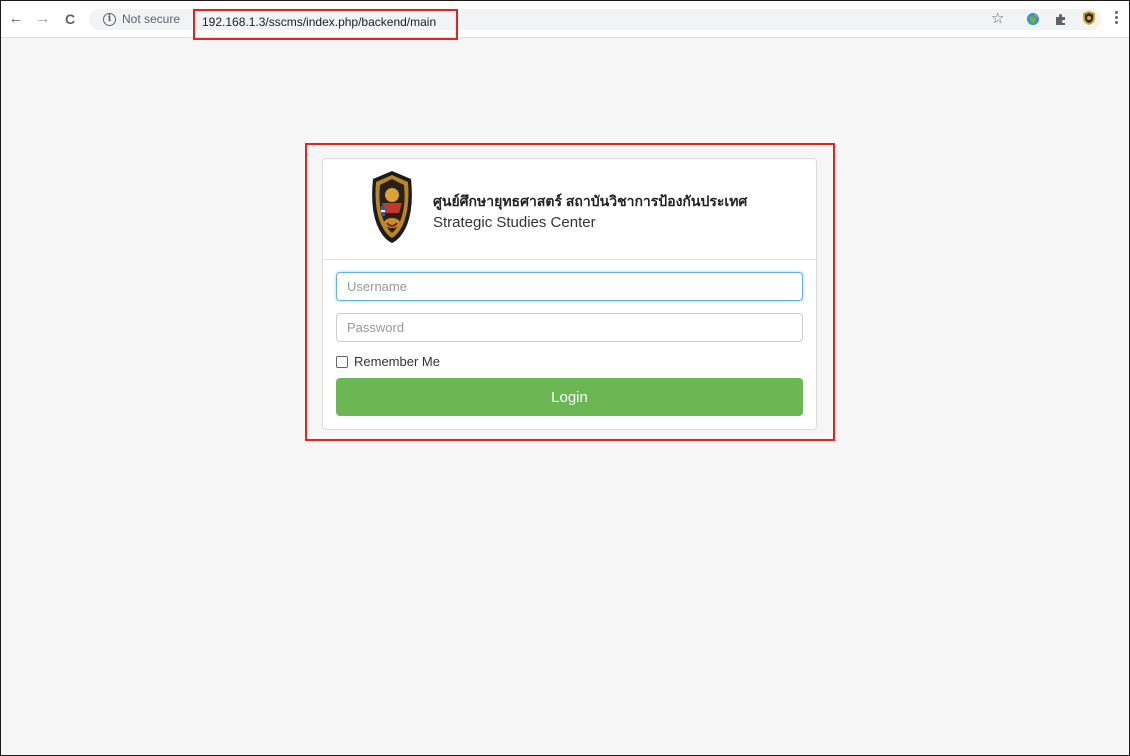 This screenshot has height=756, width=1130. Describe the element at coordinates (16, 19) in the screenshot. I see `back-button: ←` at that location.